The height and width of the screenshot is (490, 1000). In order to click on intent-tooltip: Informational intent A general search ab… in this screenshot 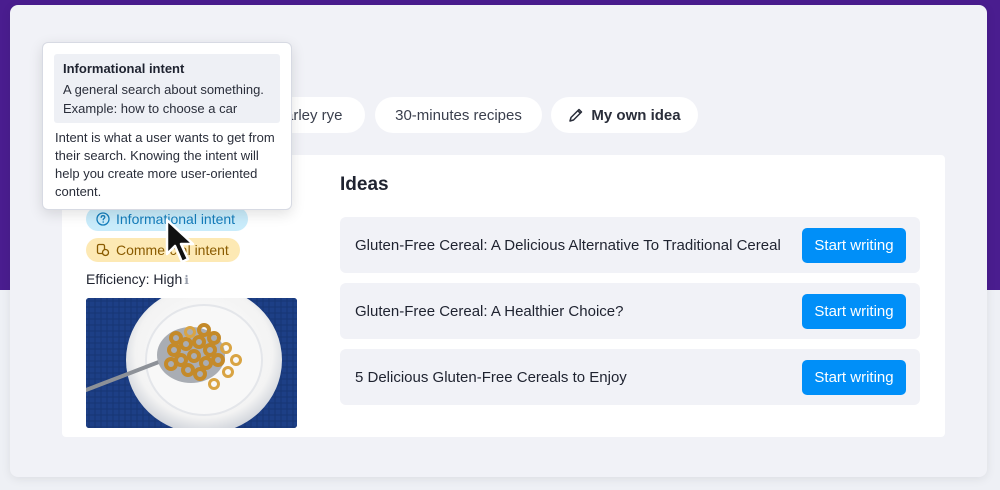, I will do `click(167, 126)`.